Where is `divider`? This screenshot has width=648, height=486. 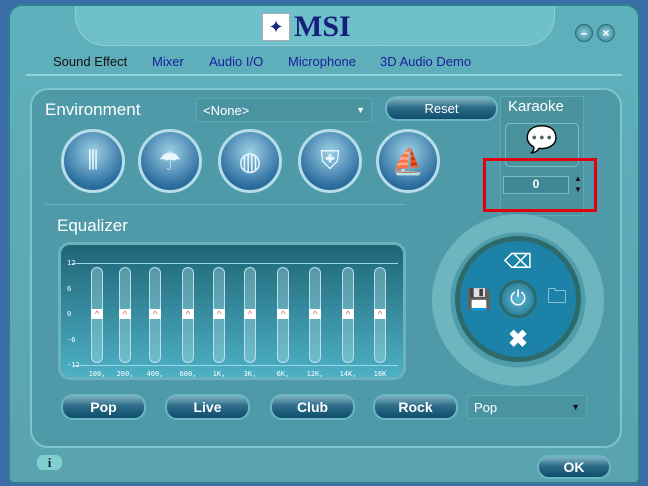
divider is located at coordinates (225, 204).